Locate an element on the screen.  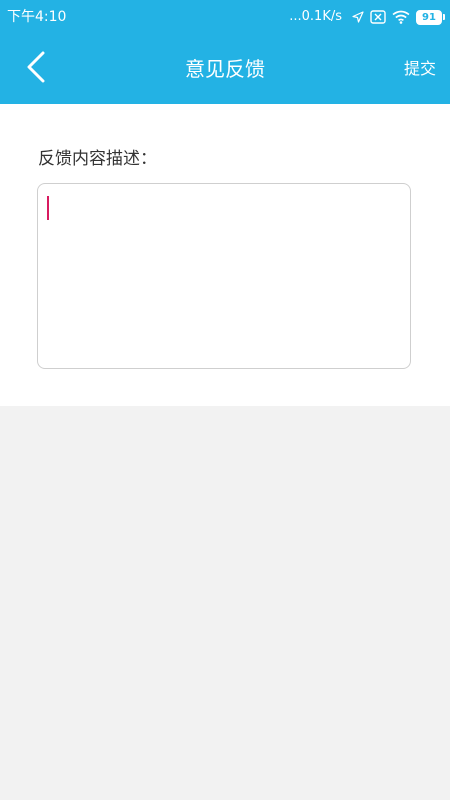
sim-off-icon is located at coordinates (378, 17).